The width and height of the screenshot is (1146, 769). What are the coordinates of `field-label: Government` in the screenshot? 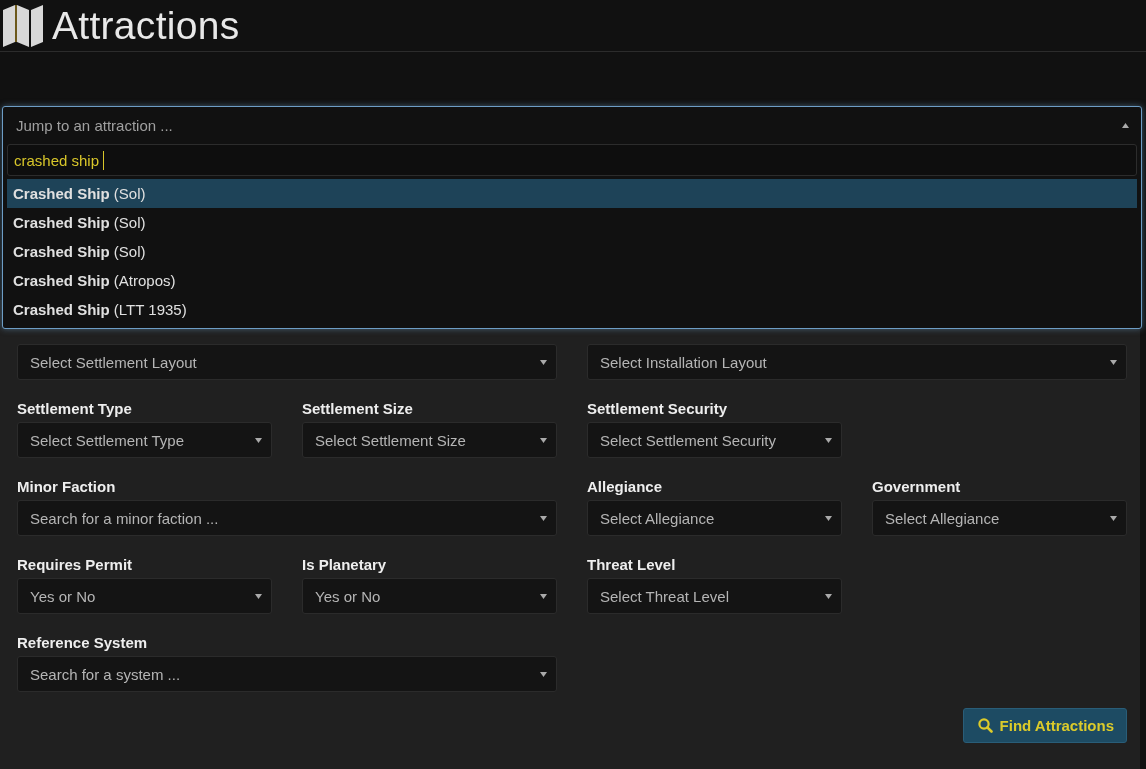 It's located at (917, 487).